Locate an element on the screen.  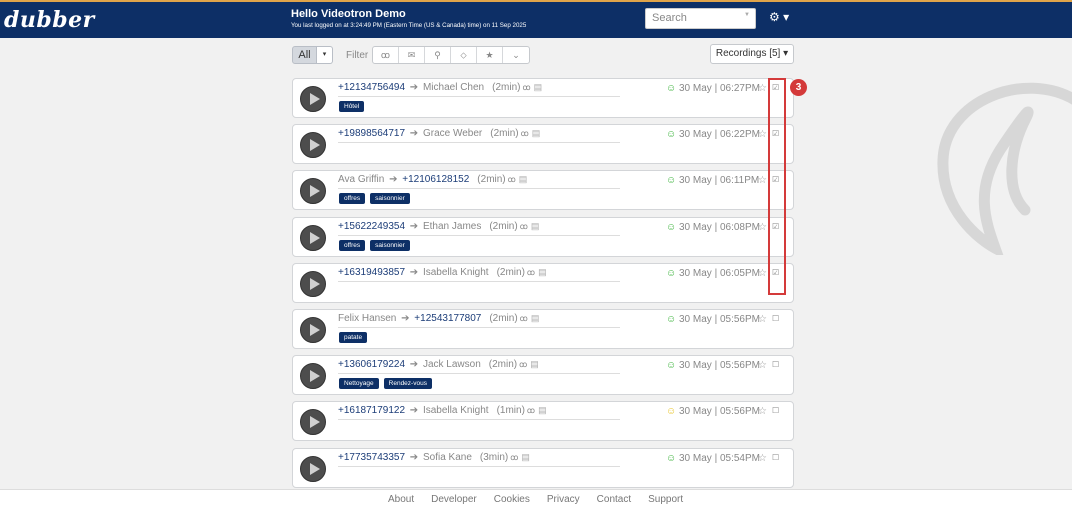
call-date: 30 May | 05:56PM is located at coordinates (719, 365).